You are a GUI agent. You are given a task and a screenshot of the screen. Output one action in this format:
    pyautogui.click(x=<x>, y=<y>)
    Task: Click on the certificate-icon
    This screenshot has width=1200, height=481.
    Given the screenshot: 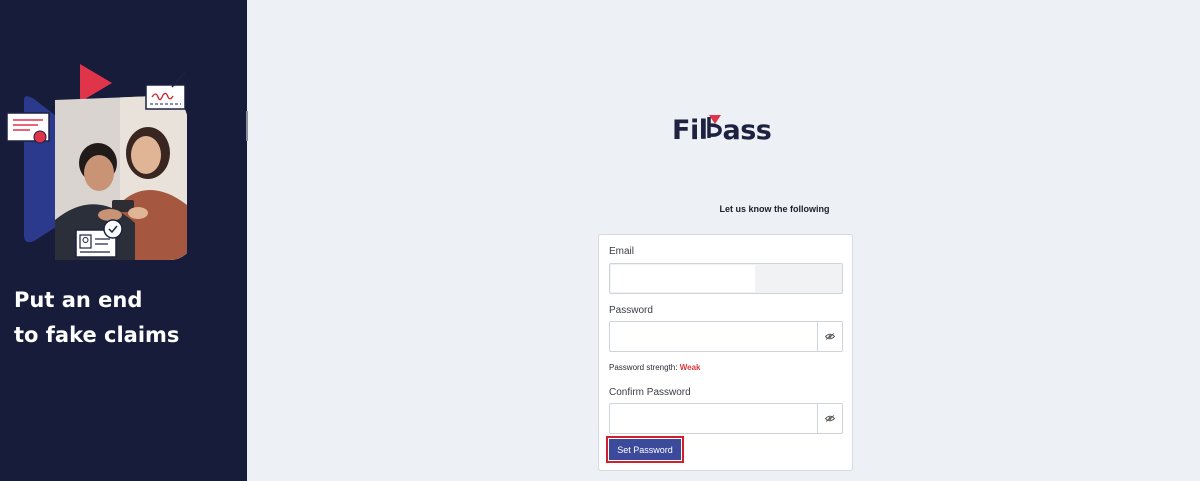 What is the action you would take?
    pyautogui.click(x=28, y=128)
    